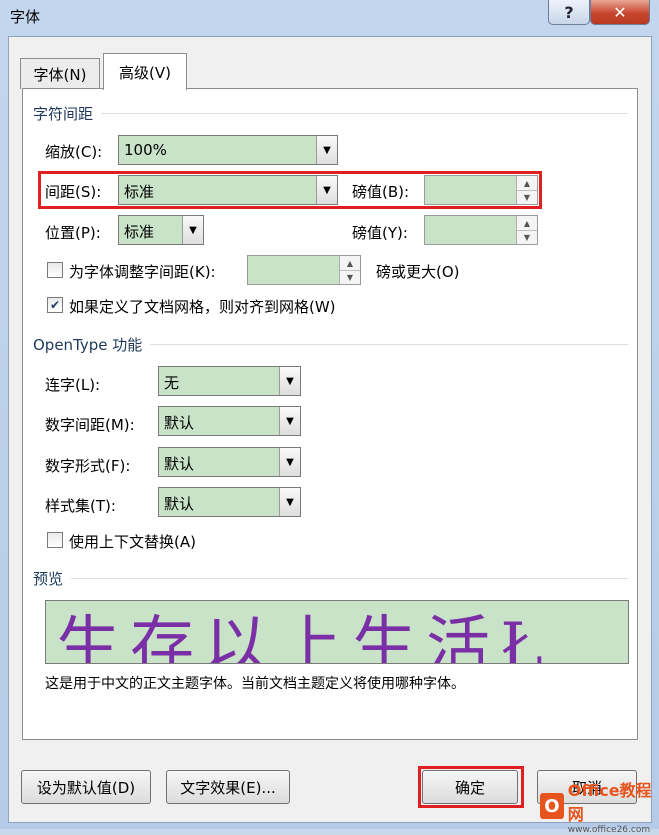 The image size is (659, 835). I want to click on opentype-group: OpenType 功能, so click(330, 344).